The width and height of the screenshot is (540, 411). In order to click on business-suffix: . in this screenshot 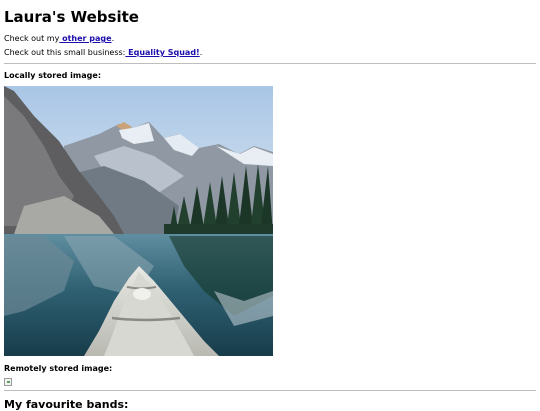, I will do `click(201, 52)`.